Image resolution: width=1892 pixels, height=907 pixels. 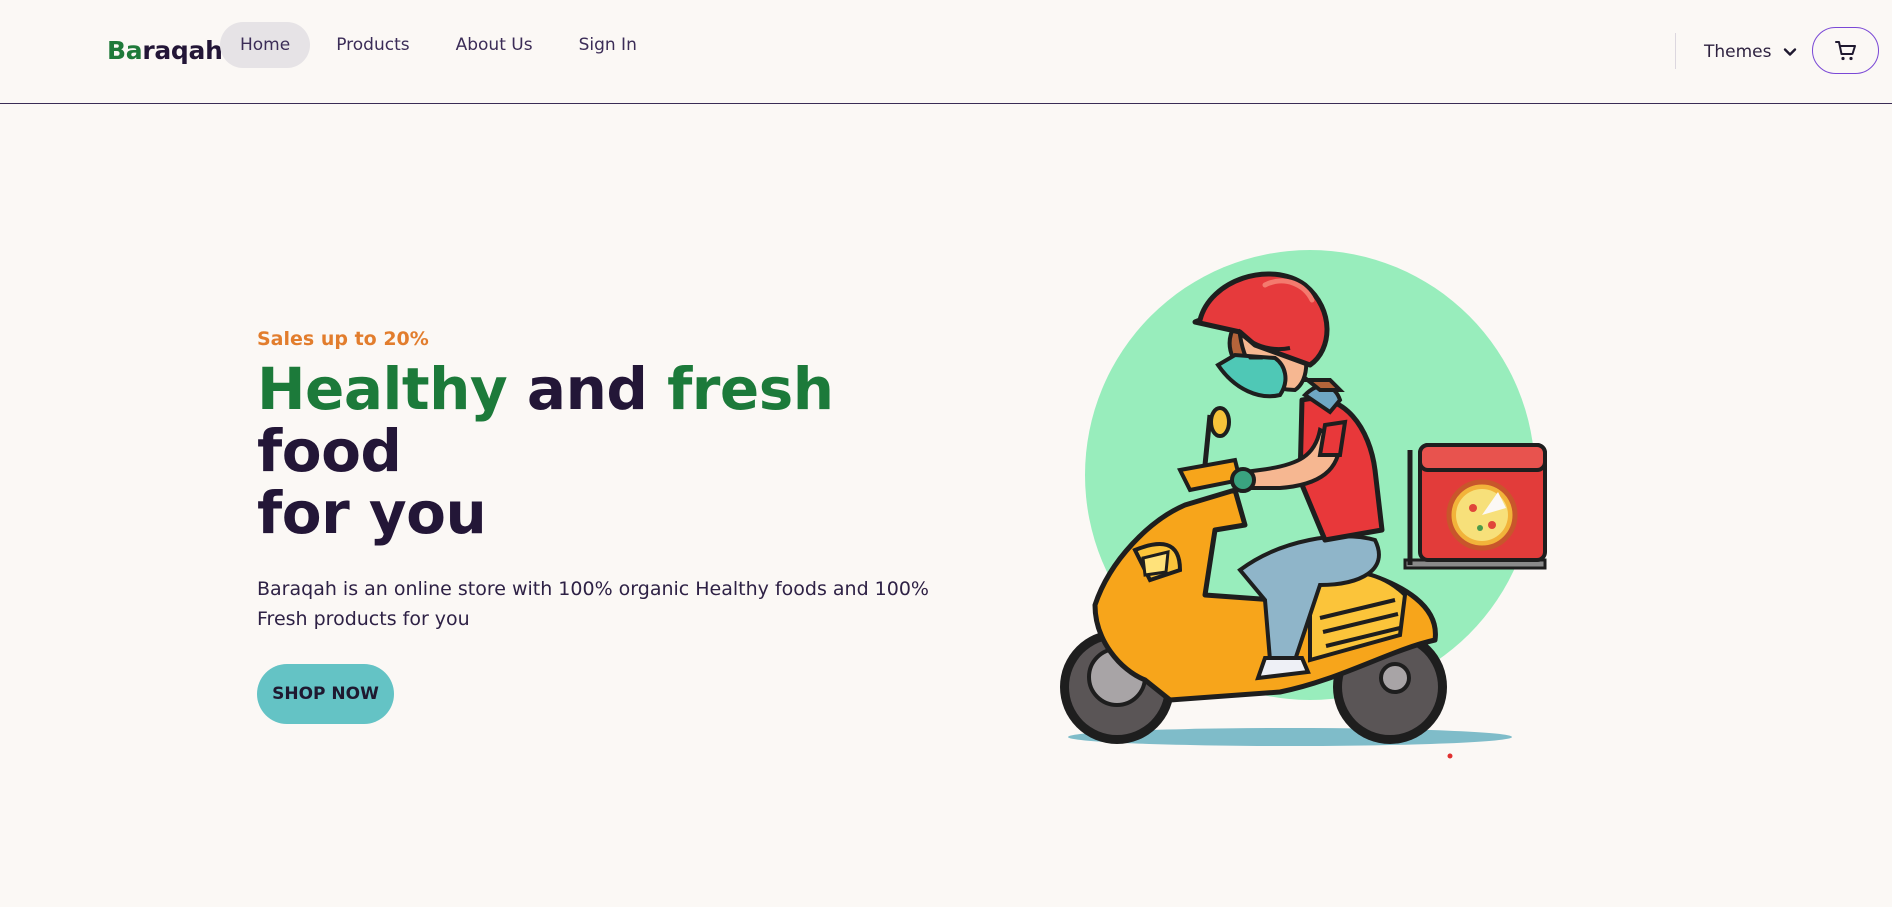 What do you see at coordinates (545, 451) in the screenshot?
I see `hero-headline: Healthy and fresh food for you` at bounding box center [545, 451].